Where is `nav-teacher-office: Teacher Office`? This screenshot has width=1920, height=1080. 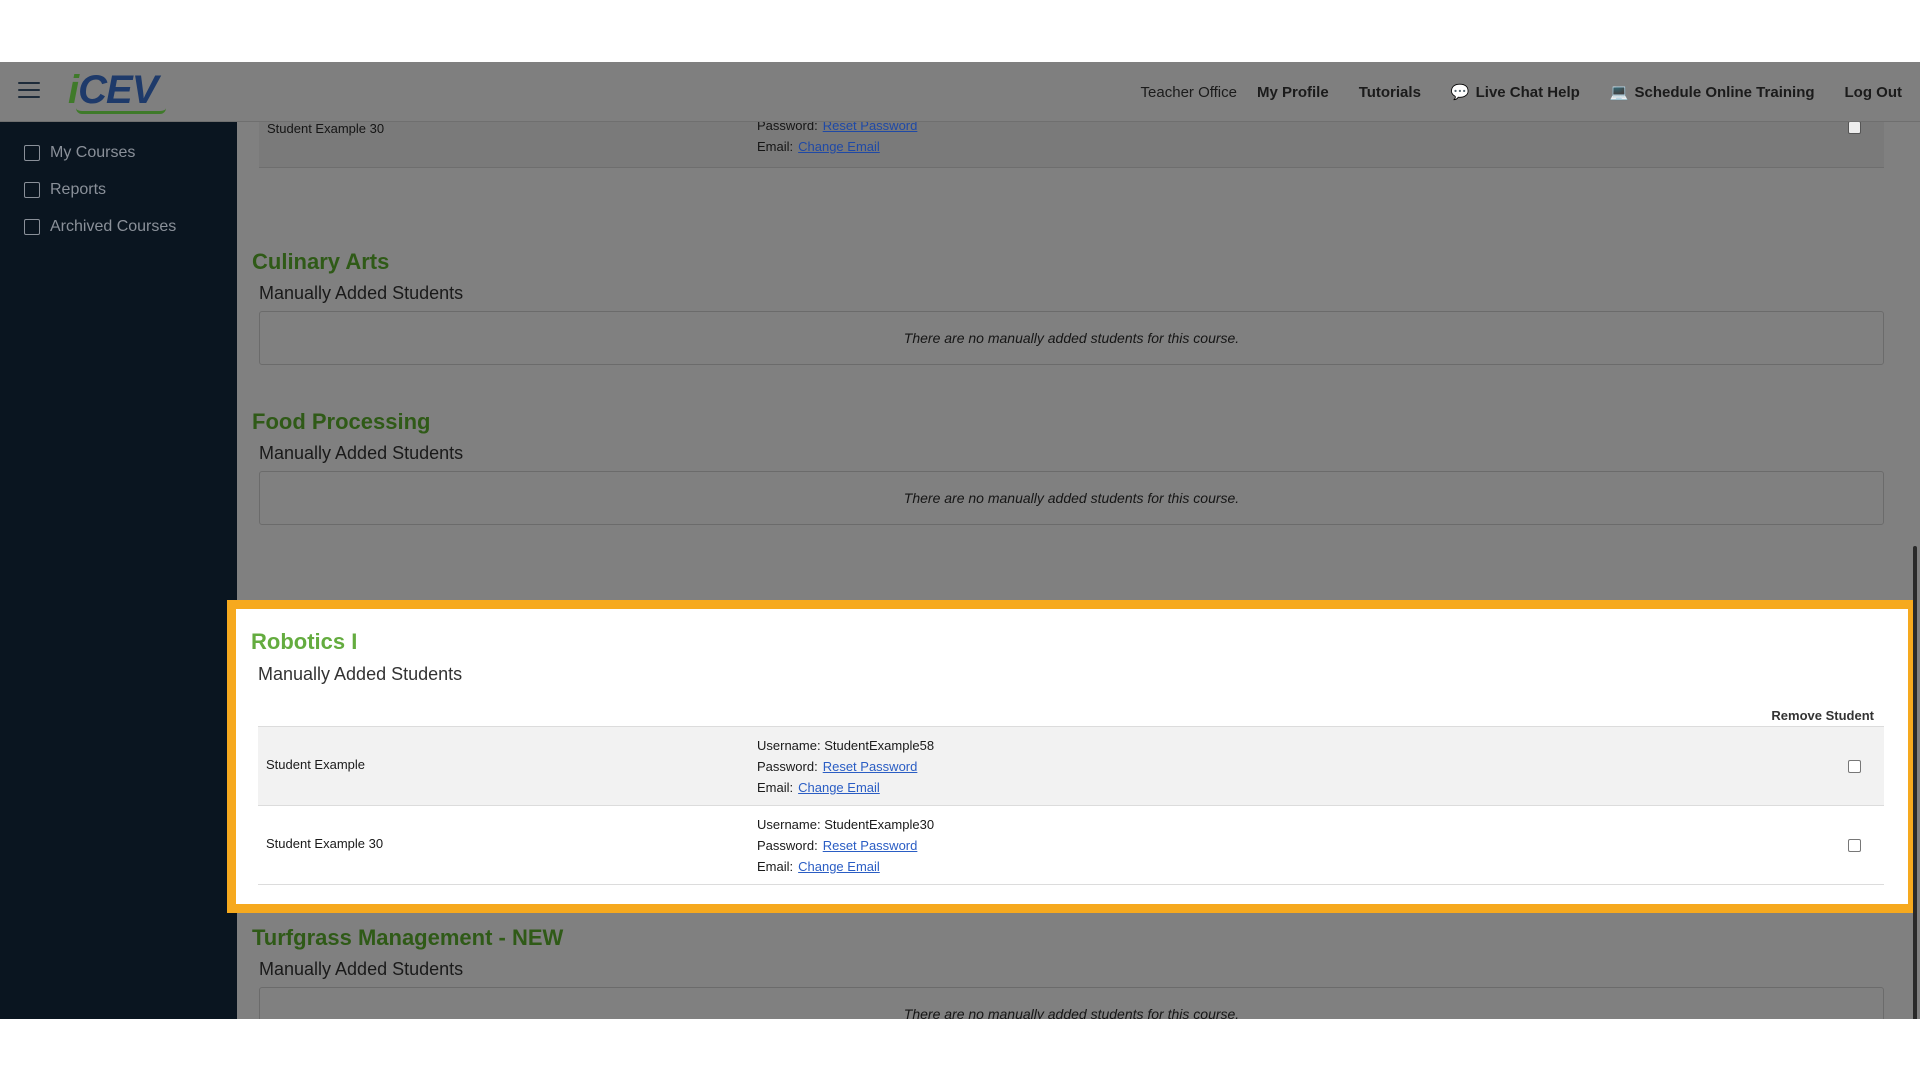 nav-teacher-office: Teacher Office is located at coordinates (1189, 92).